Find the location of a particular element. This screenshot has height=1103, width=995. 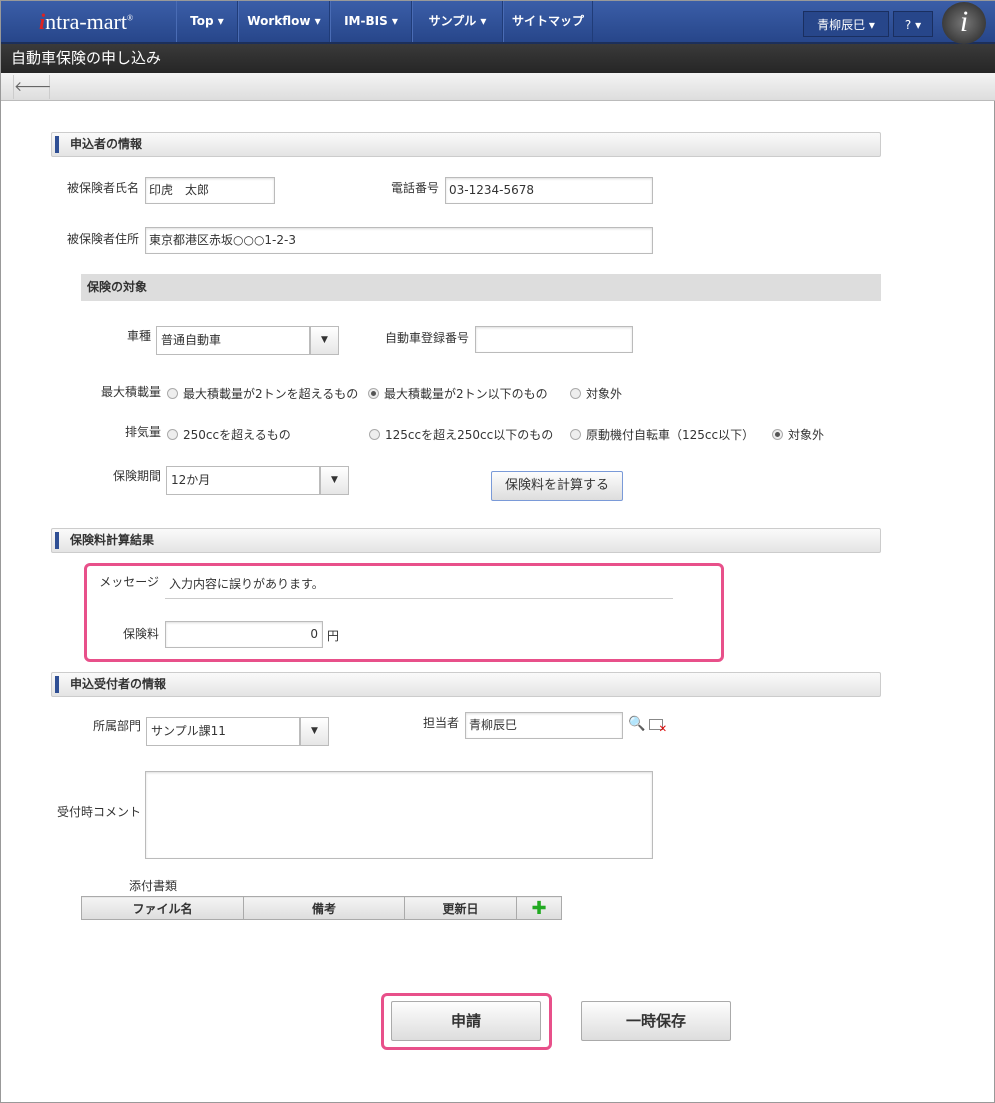

person-label: 担当者 is located at coordinates (440, 723).